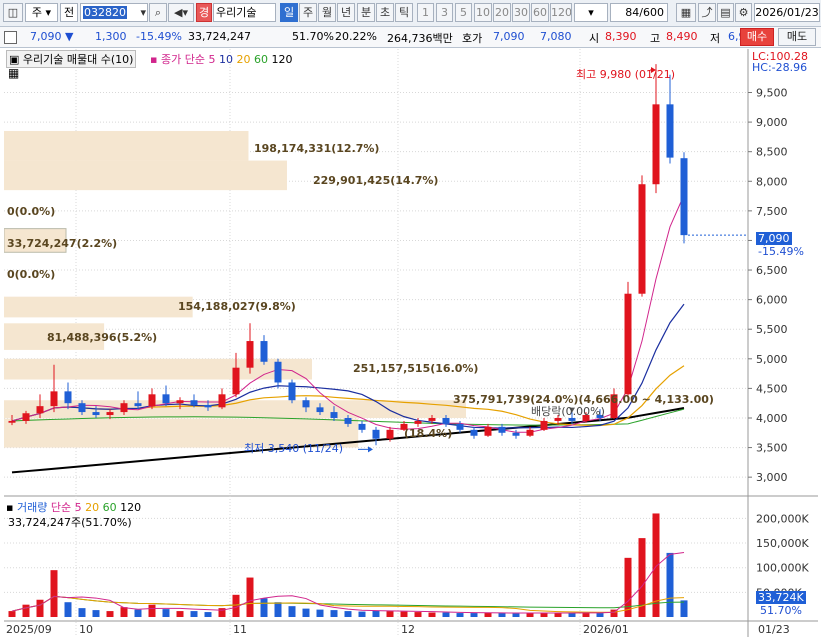 The image size is (821, 640). I want to click on count-10: 10, so click(483, 12).